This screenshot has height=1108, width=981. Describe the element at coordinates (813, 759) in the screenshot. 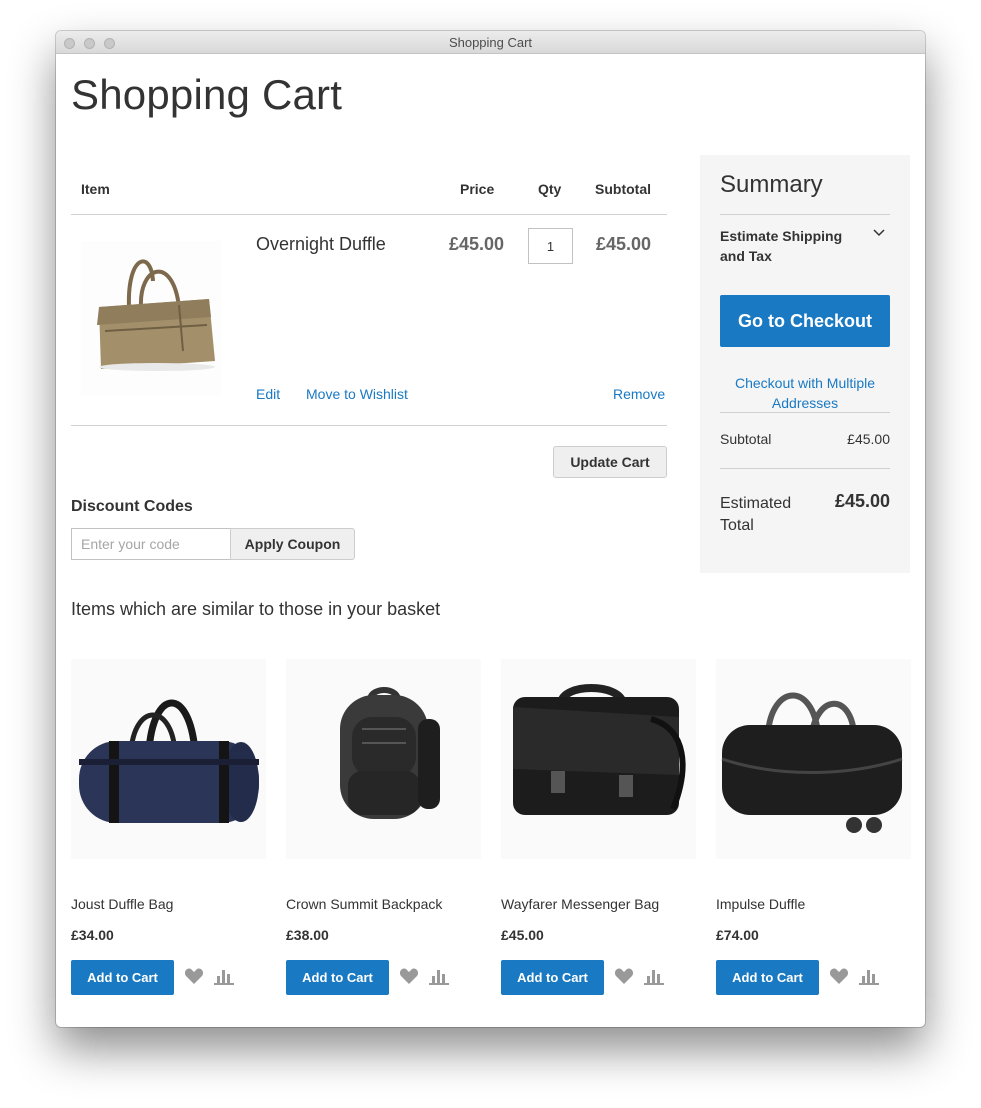

I see `product-image-impulse-duffle` at that location.